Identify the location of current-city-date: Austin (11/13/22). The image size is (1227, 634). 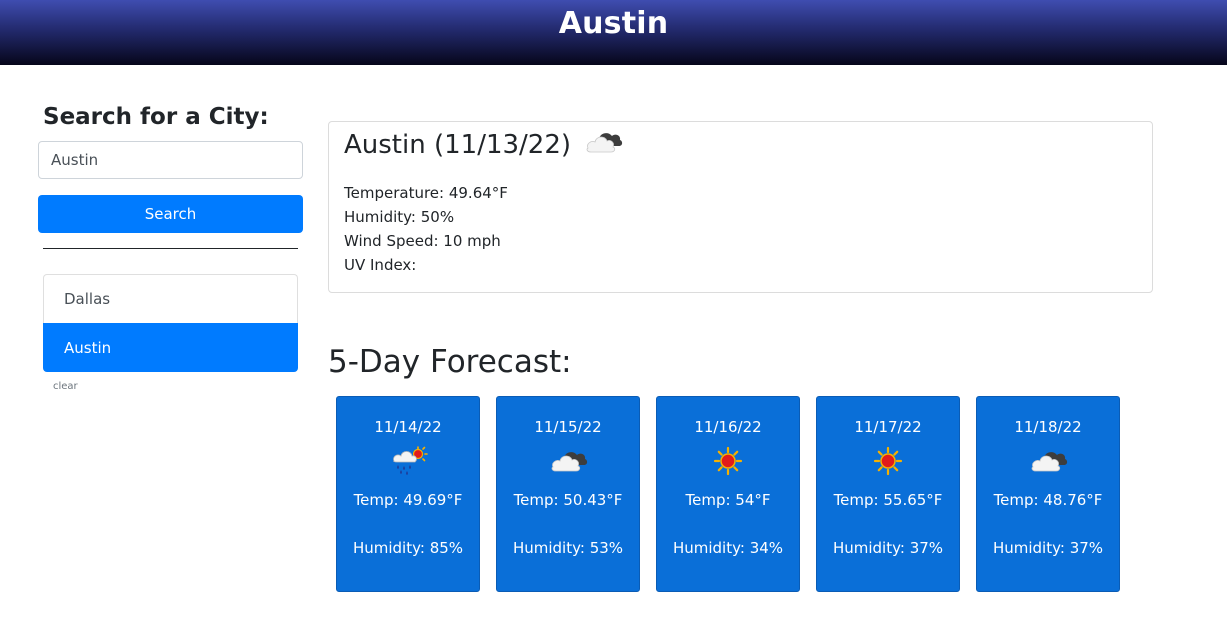
(458, 145).